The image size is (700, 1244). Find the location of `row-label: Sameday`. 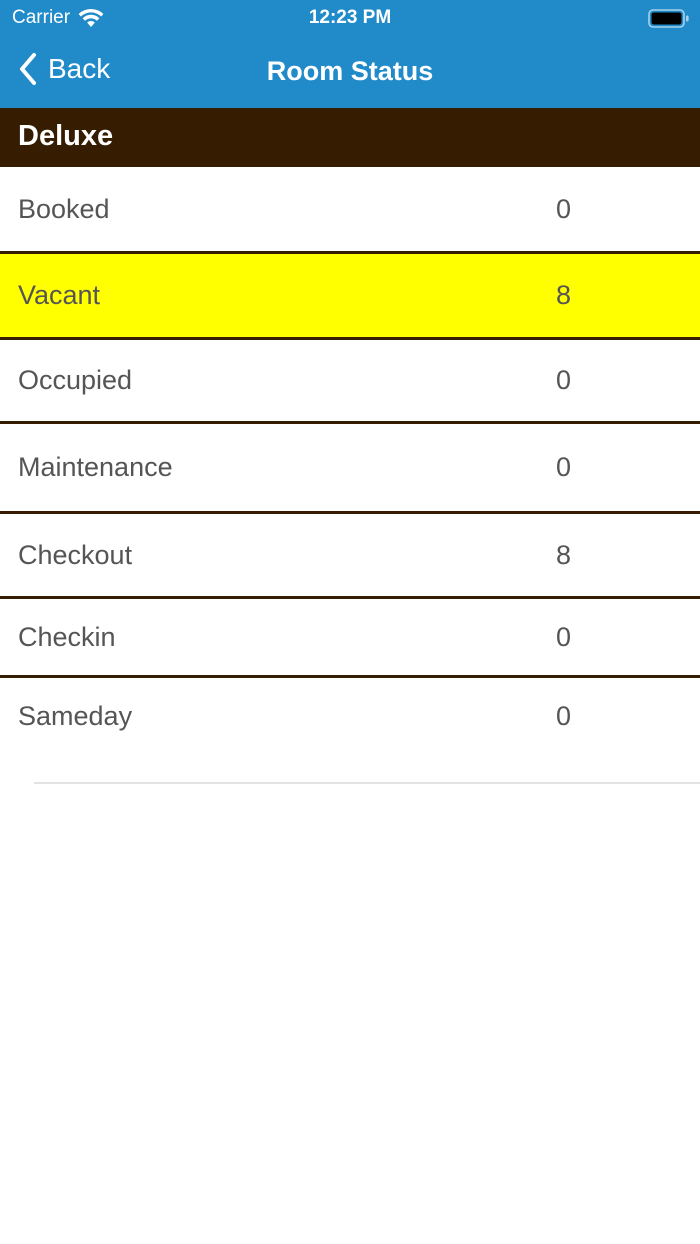

row-label: Sameday is located at coordinates (75, 715).